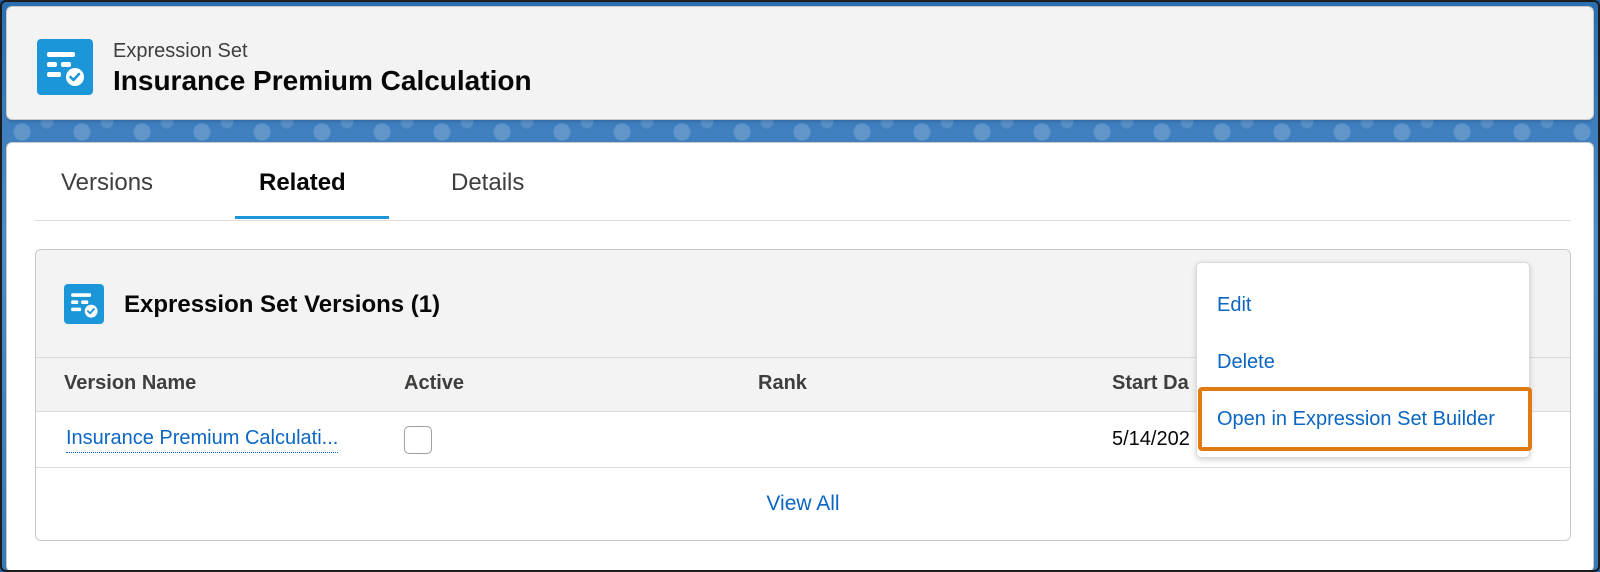 The height and width of the screenshot is (572, 1600). Describe the element at coordinates (322, 80) in the screenshot. I see `page-title: Insurance Premium Calculation` at that location.